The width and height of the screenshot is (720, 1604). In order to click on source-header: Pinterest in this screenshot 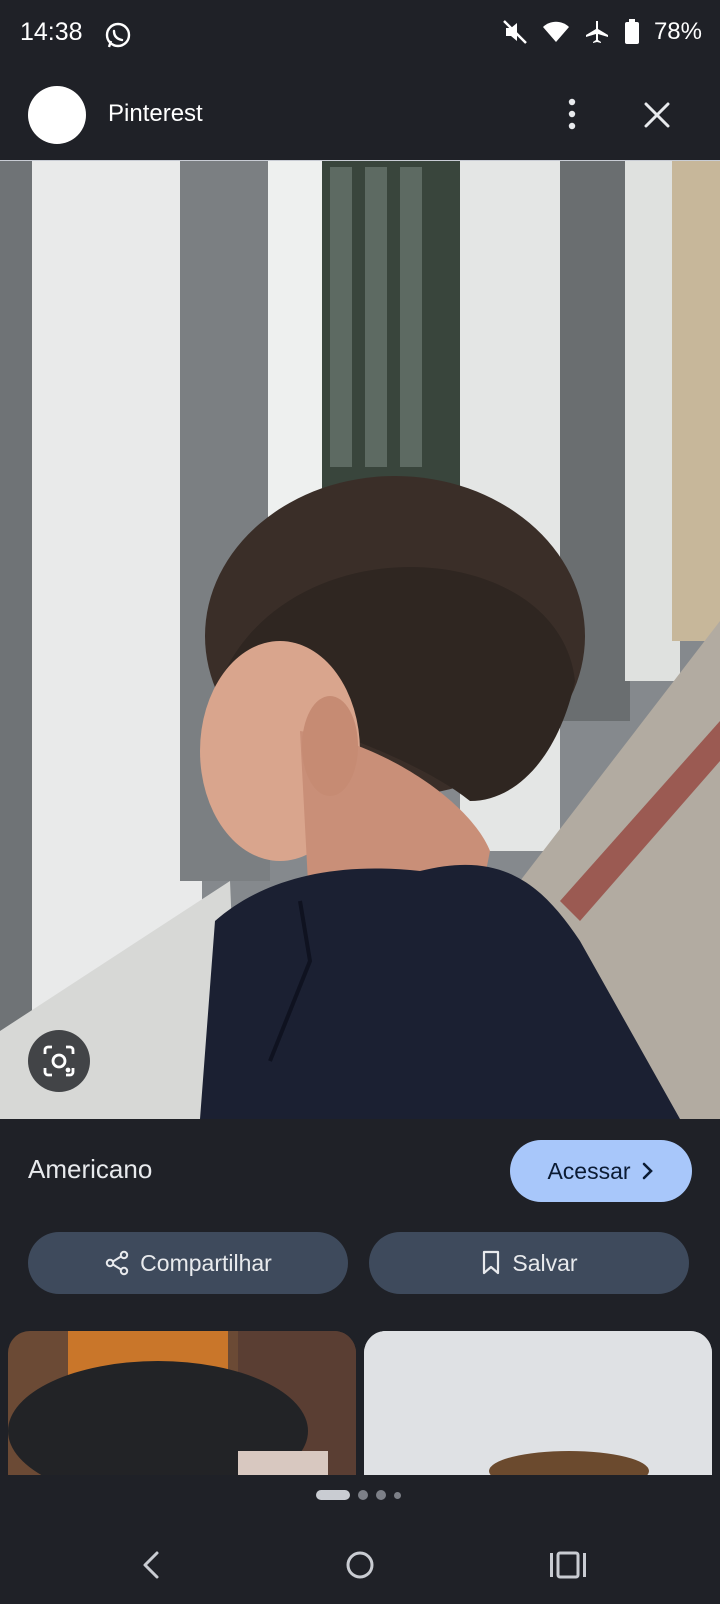, I will do `click(360, 116)`.